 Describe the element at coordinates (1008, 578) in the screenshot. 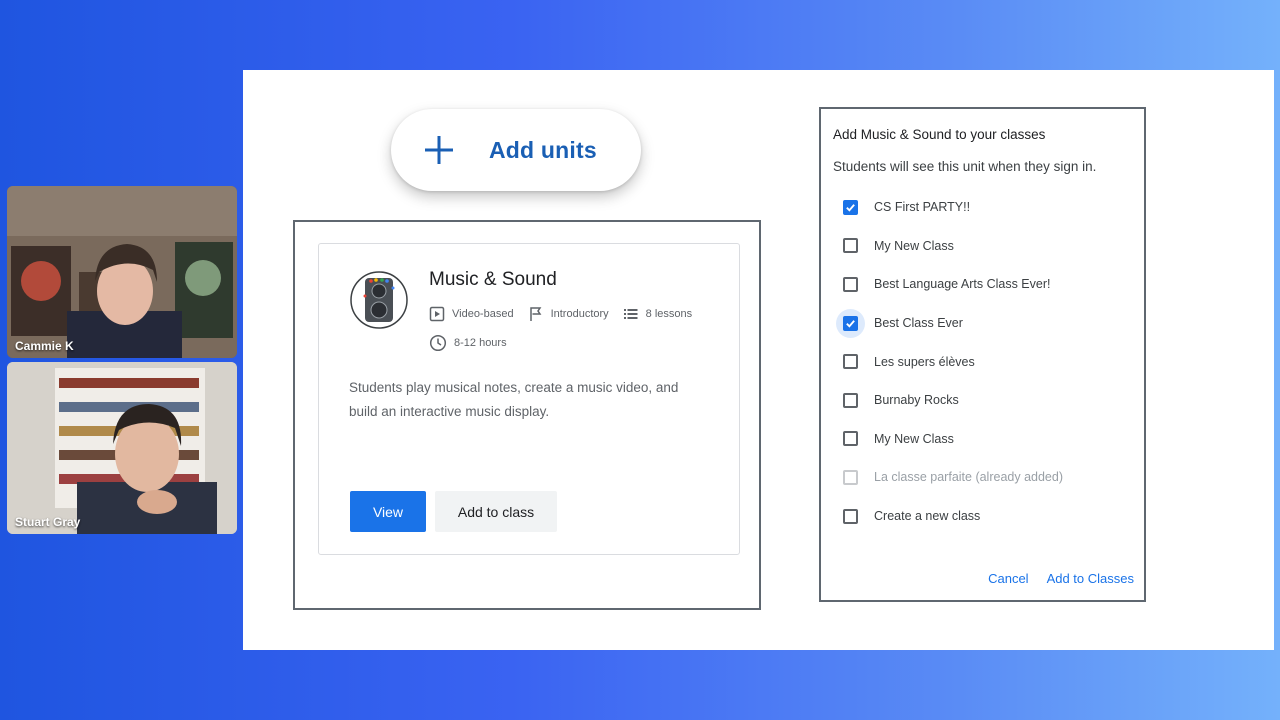

I see `cancel-button: Cancel` at that location.